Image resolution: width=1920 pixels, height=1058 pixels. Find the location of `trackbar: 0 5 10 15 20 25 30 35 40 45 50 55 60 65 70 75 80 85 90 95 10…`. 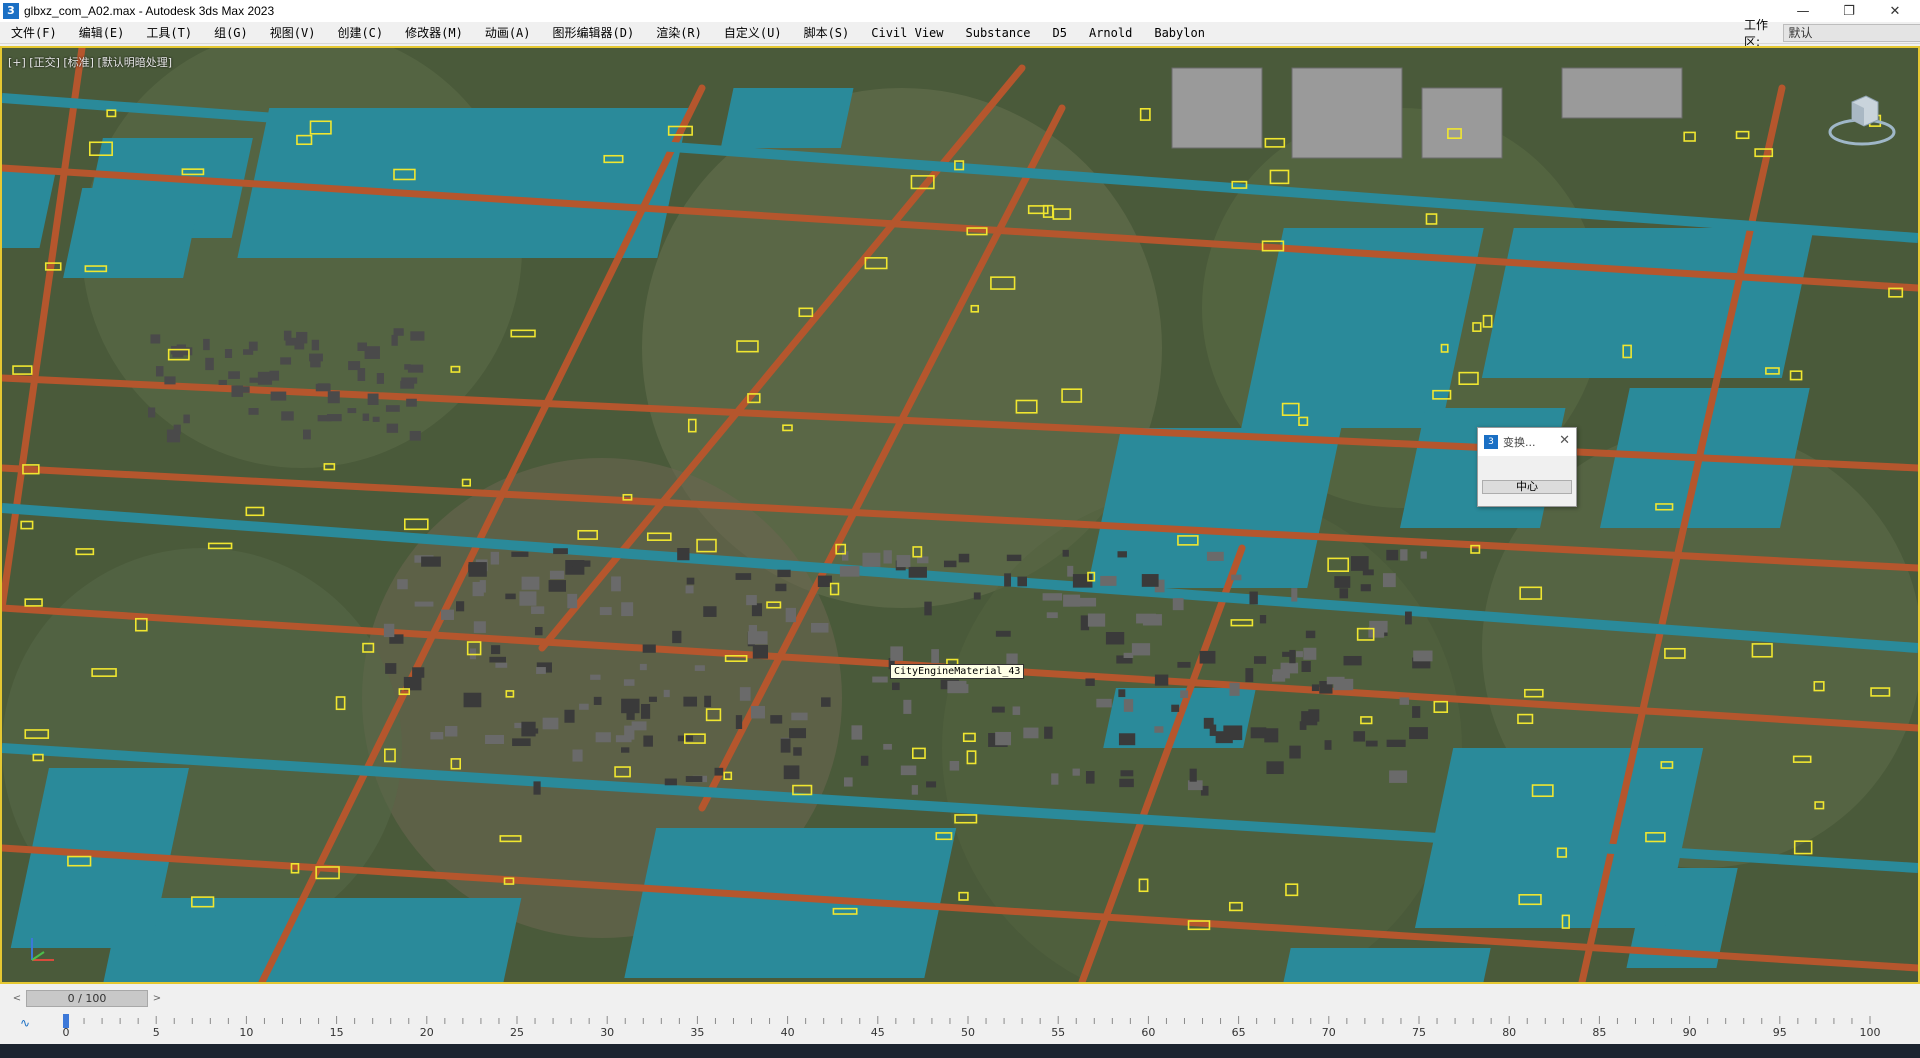

trackbar: 0 5 10 15 20 25 30 35 40 45 50 55 60 65 70 75 80 85 90 95 10… is located at coordinates (960, 1027).